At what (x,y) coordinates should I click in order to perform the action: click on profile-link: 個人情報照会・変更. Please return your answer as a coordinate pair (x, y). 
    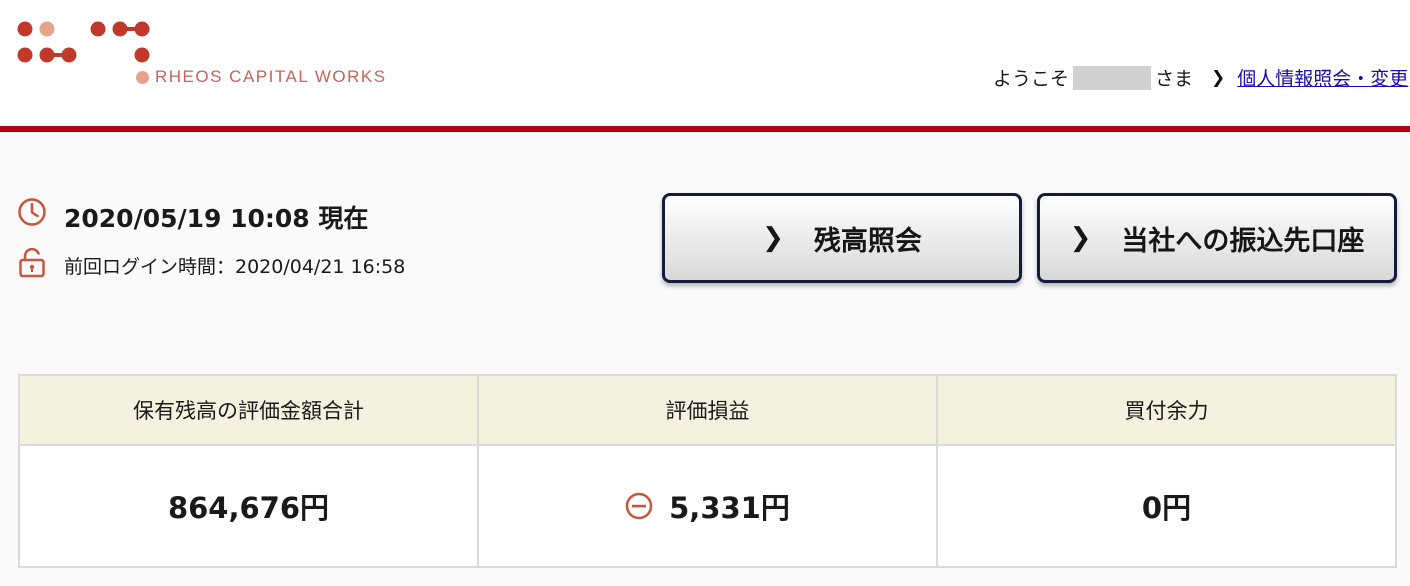
    Looking at the image, I should click on (1322, 77).